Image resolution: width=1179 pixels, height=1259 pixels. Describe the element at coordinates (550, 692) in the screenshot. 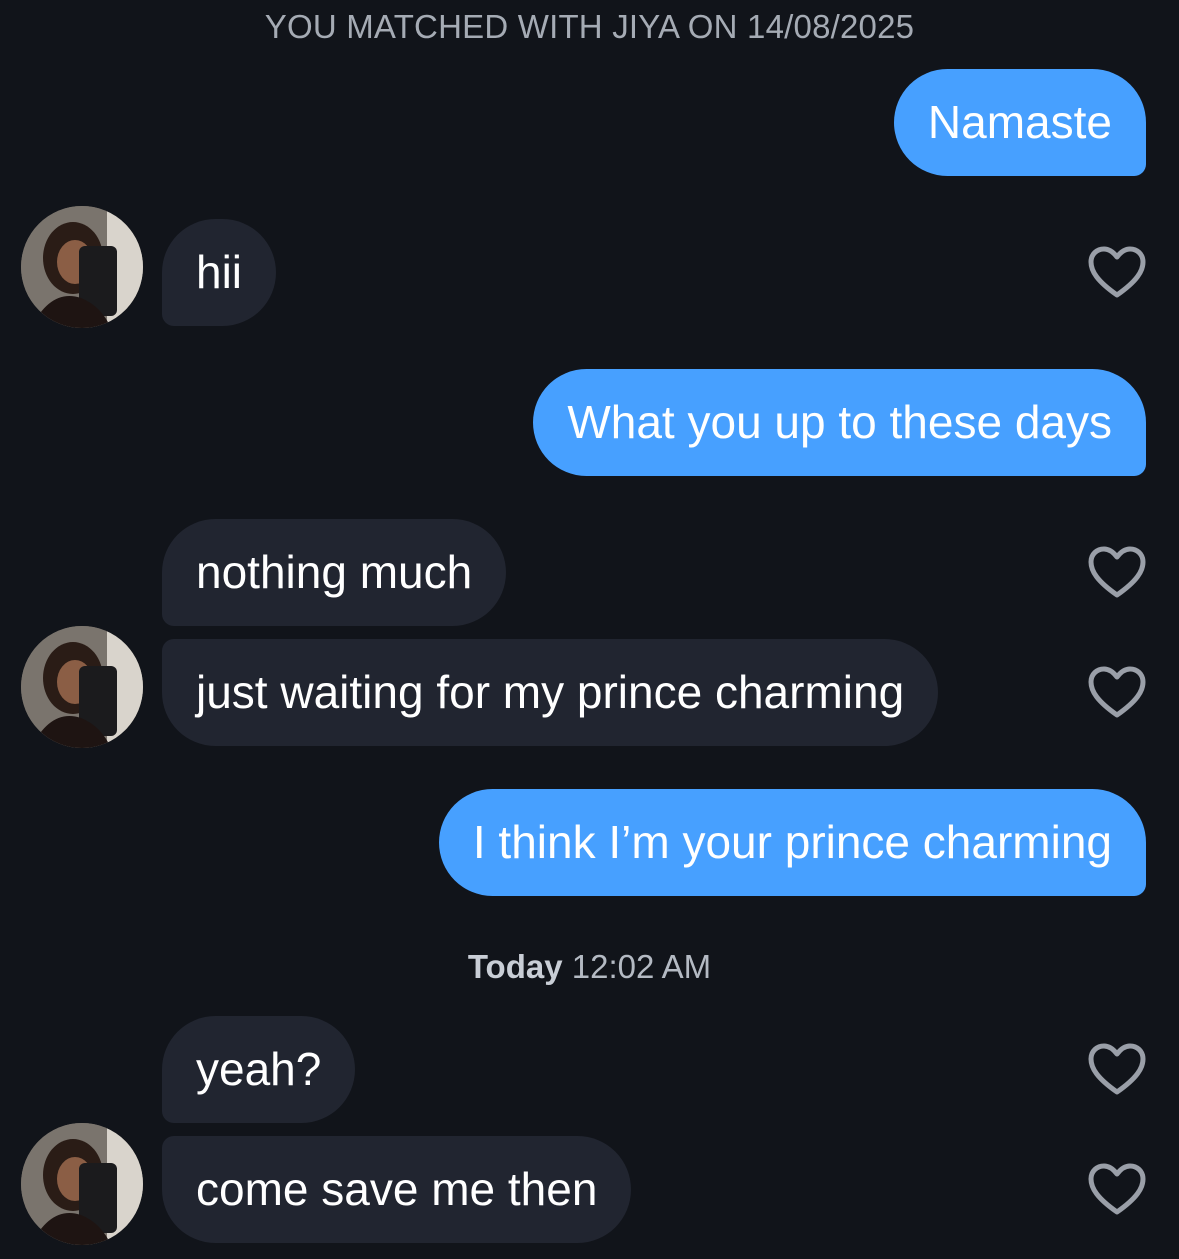

I see `message-incoming: just waiting for my prince charming` at that location.